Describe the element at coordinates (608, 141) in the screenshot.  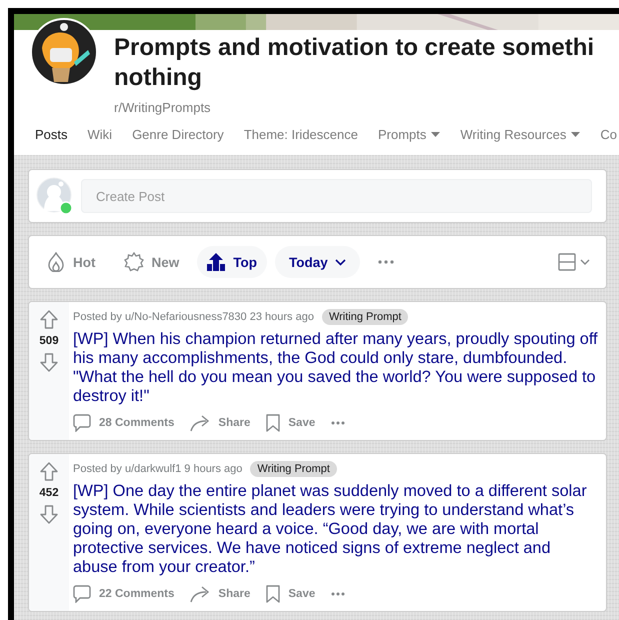
I see `nav-tab: Co` at that location.